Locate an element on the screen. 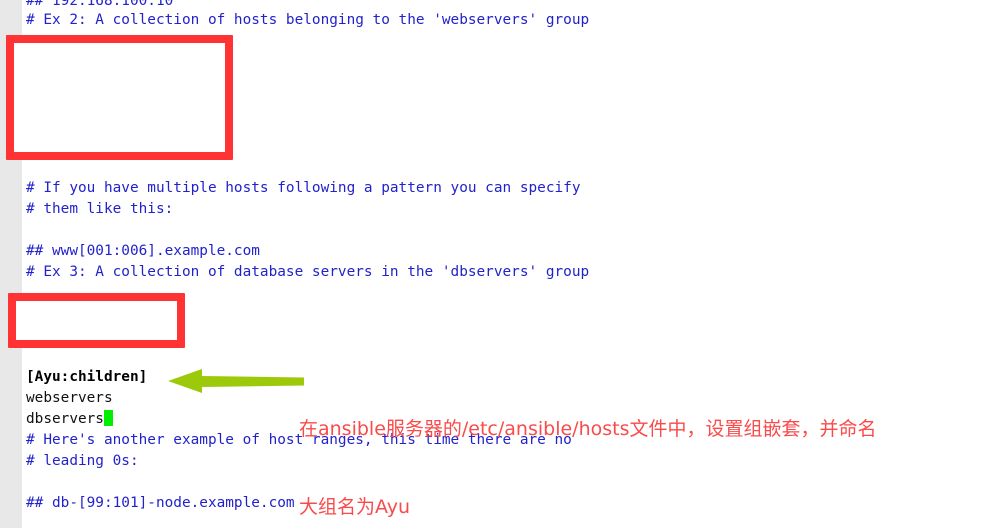 Image resolution: width=1002 pixels, height=528 pixels. code-line: dbservers is located at coordinates (69, 419).